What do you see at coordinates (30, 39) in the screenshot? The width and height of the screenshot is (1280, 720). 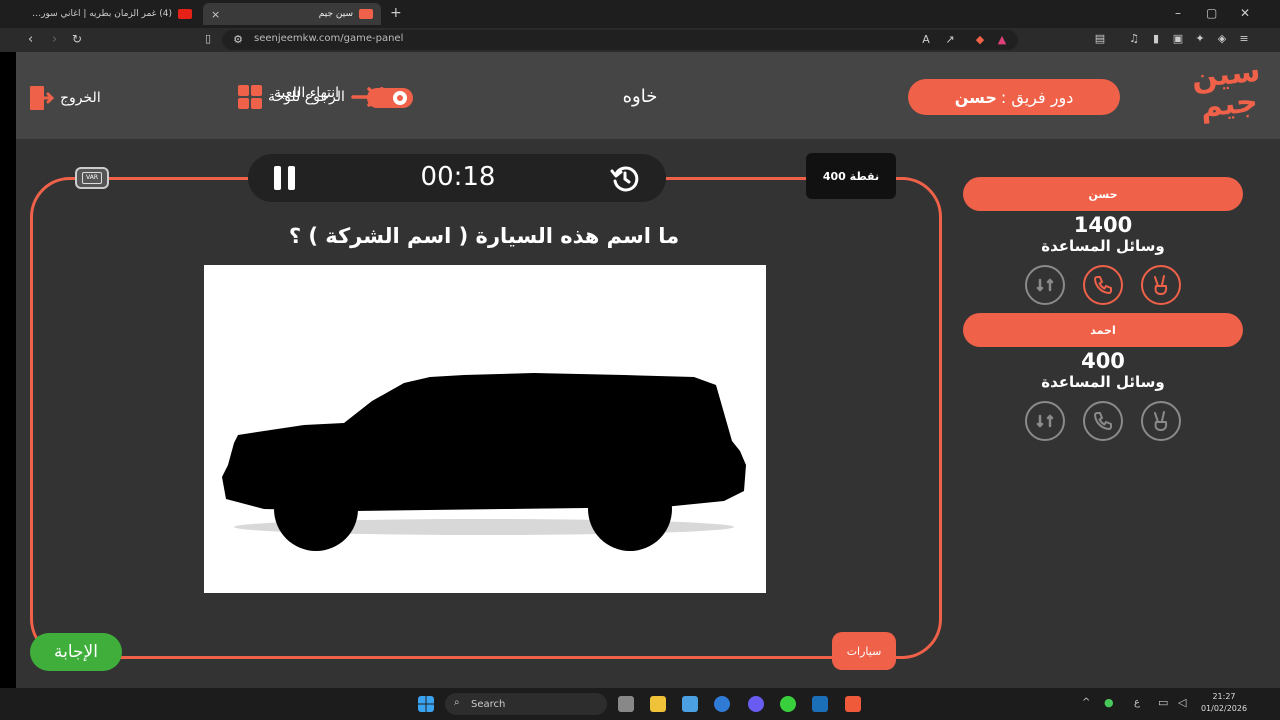 I see `back-icon: ‹` at bounding box center [30, 39].